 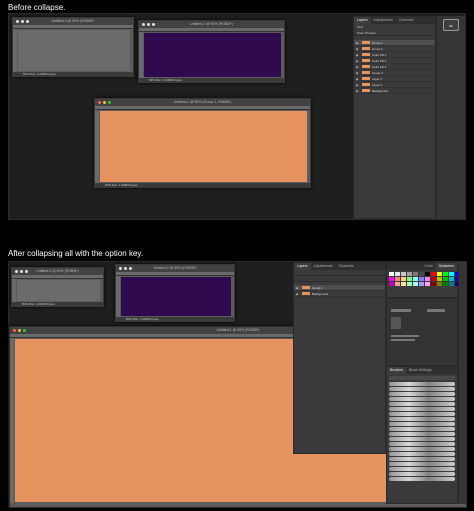 I want to click on document-title: Untitled-2 @ 50% (RGB/8*), so click(x=211, y=24).